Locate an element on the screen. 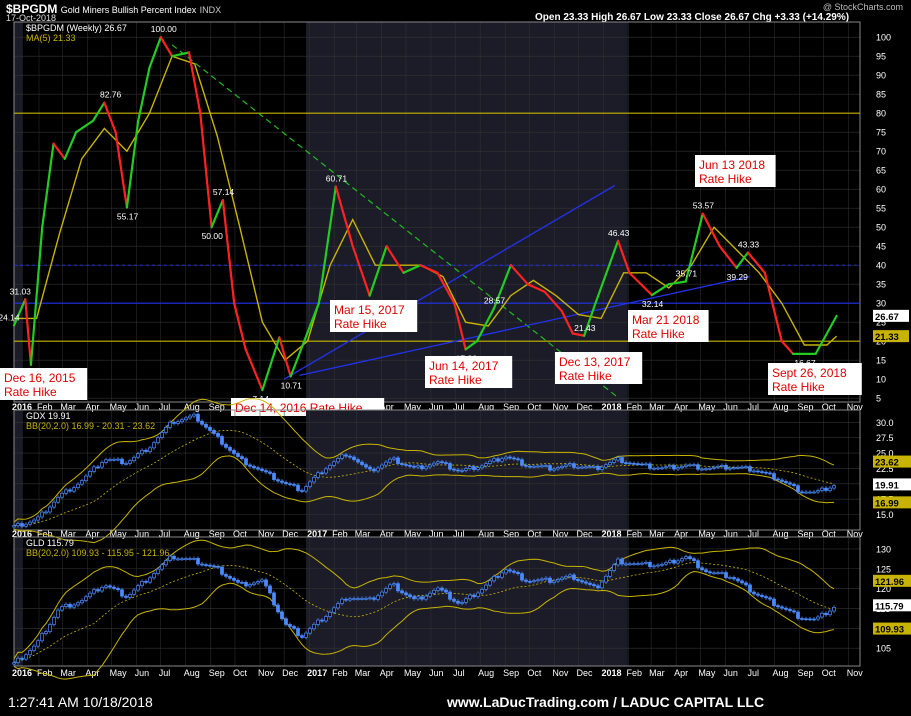 The image size is (911, 716). last-value-label: 109.93 is located at coordinates (889, 630).